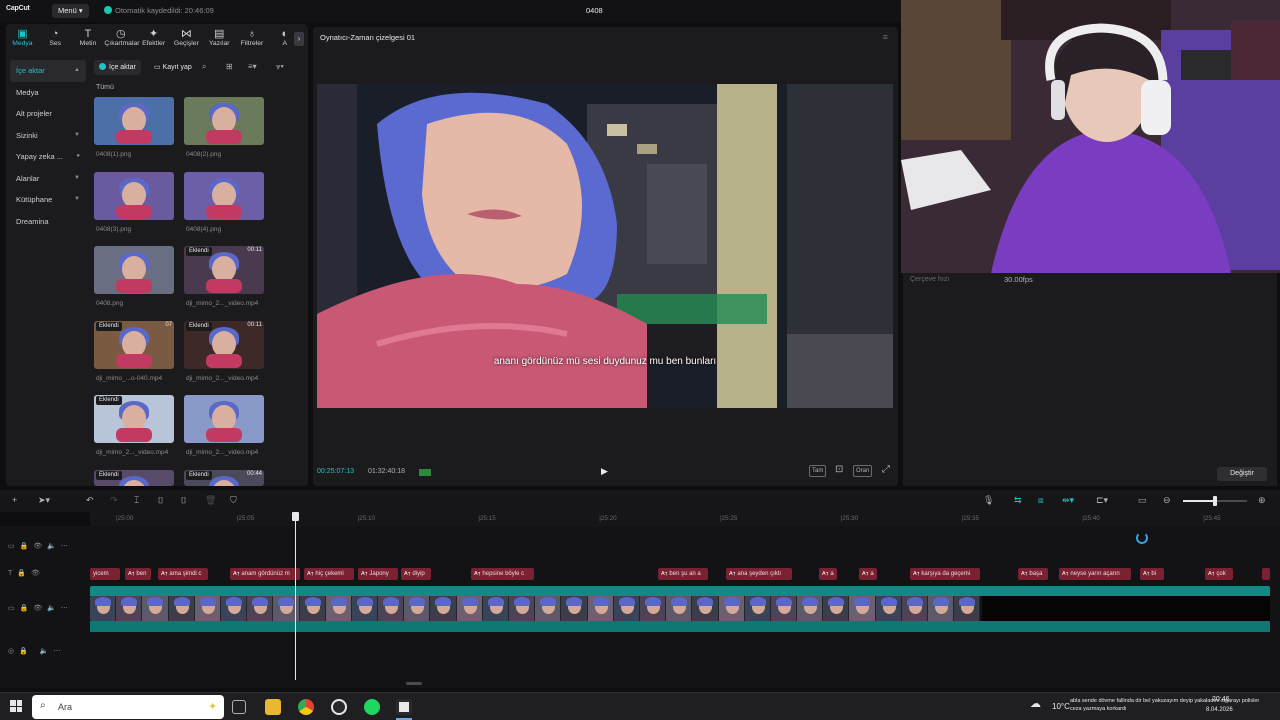 Image resolution: width=1280 pixels, height=720 pixels. I want to click on media-thumbnail: Eklendi 00:44, so click(224, 477).